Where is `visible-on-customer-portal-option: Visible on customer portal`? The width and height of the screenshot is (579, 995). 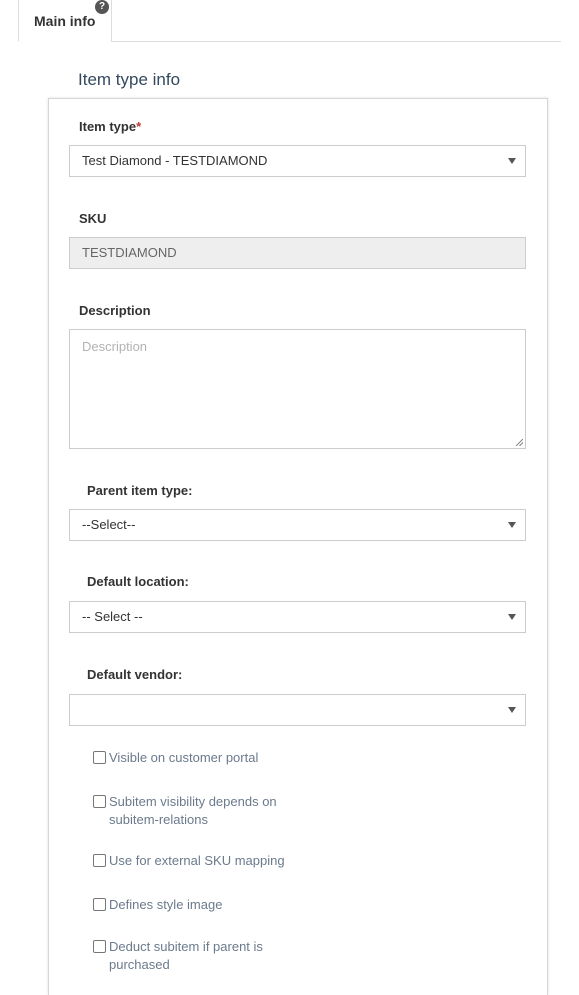
visible-on-customer-portal-option: Visible on customer portal is located at coordinates (208, 758).